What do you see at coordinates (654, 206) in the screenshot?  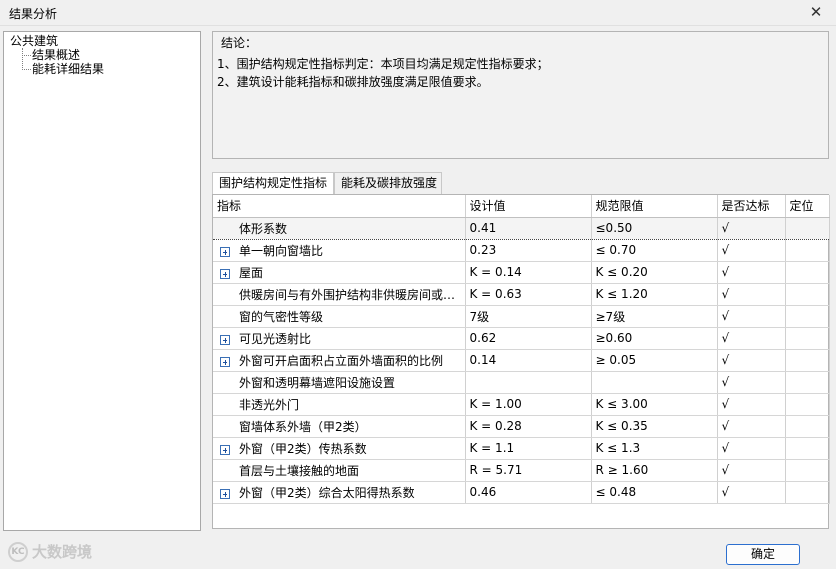 I see `header-limit-value: 规范限值` at bounding box center [654, 206].